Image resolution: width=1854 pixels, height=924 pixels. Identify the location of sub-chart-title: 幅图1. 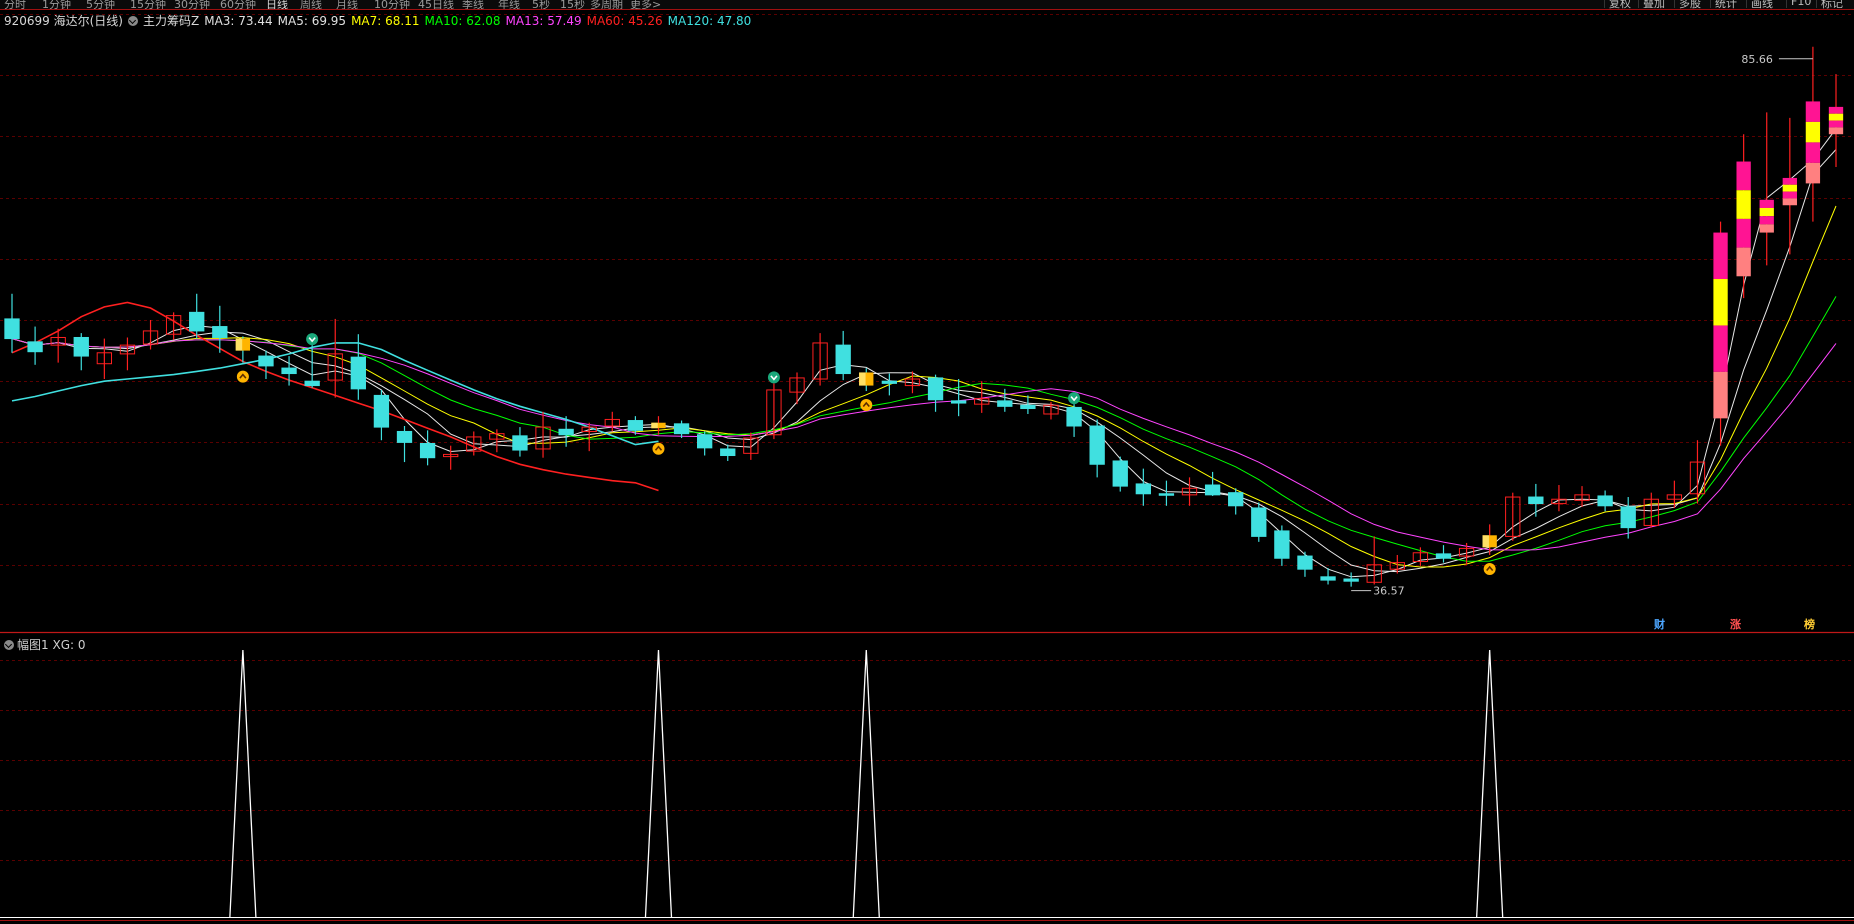
(33, 645).